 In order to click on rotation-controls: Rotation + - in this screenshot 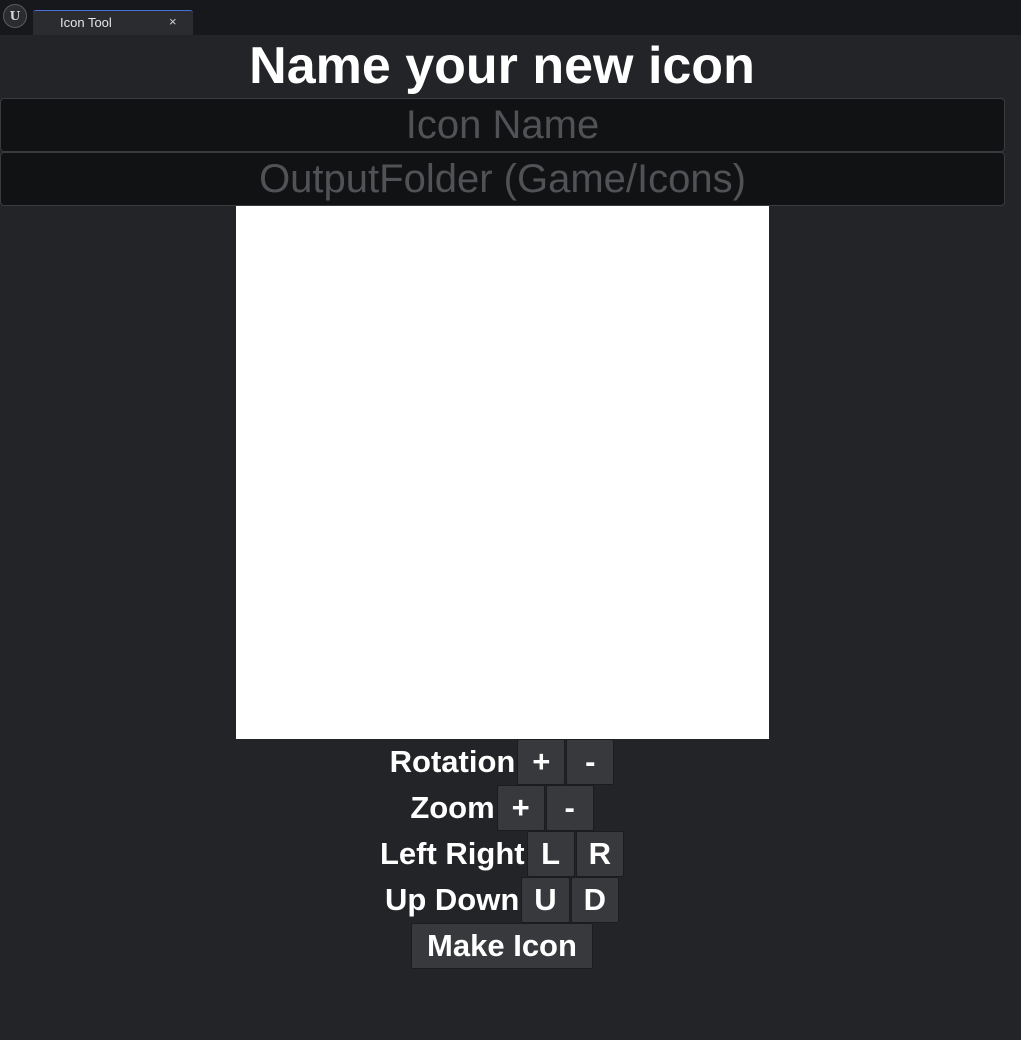, I will do `click(502, 762)`.